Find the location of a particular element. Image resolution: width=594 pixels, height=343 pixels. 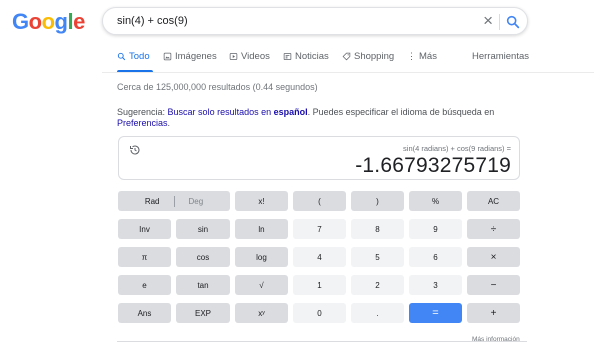

tab-noticias: Noticias is located at coordinates (306, 56).